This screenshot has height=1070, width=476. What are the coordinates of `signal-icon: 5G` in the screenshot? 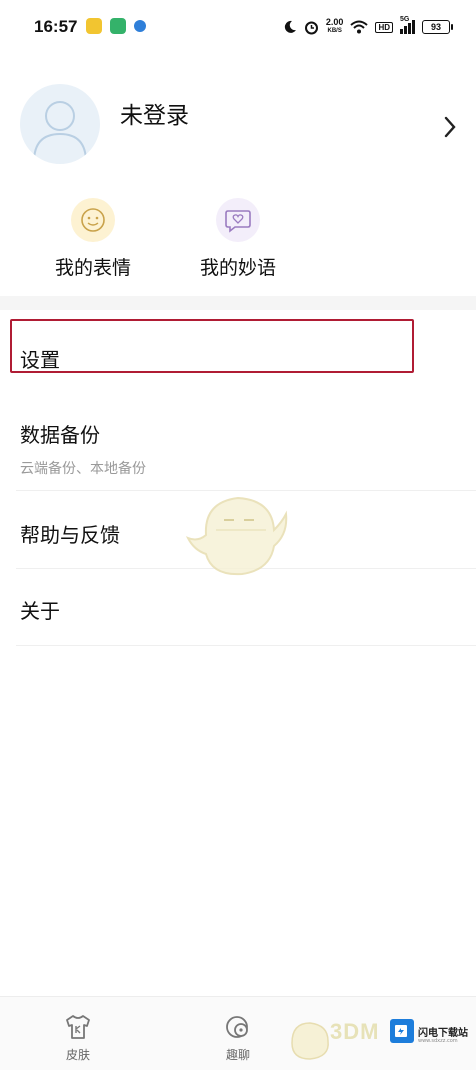 It's located at (407, 25).